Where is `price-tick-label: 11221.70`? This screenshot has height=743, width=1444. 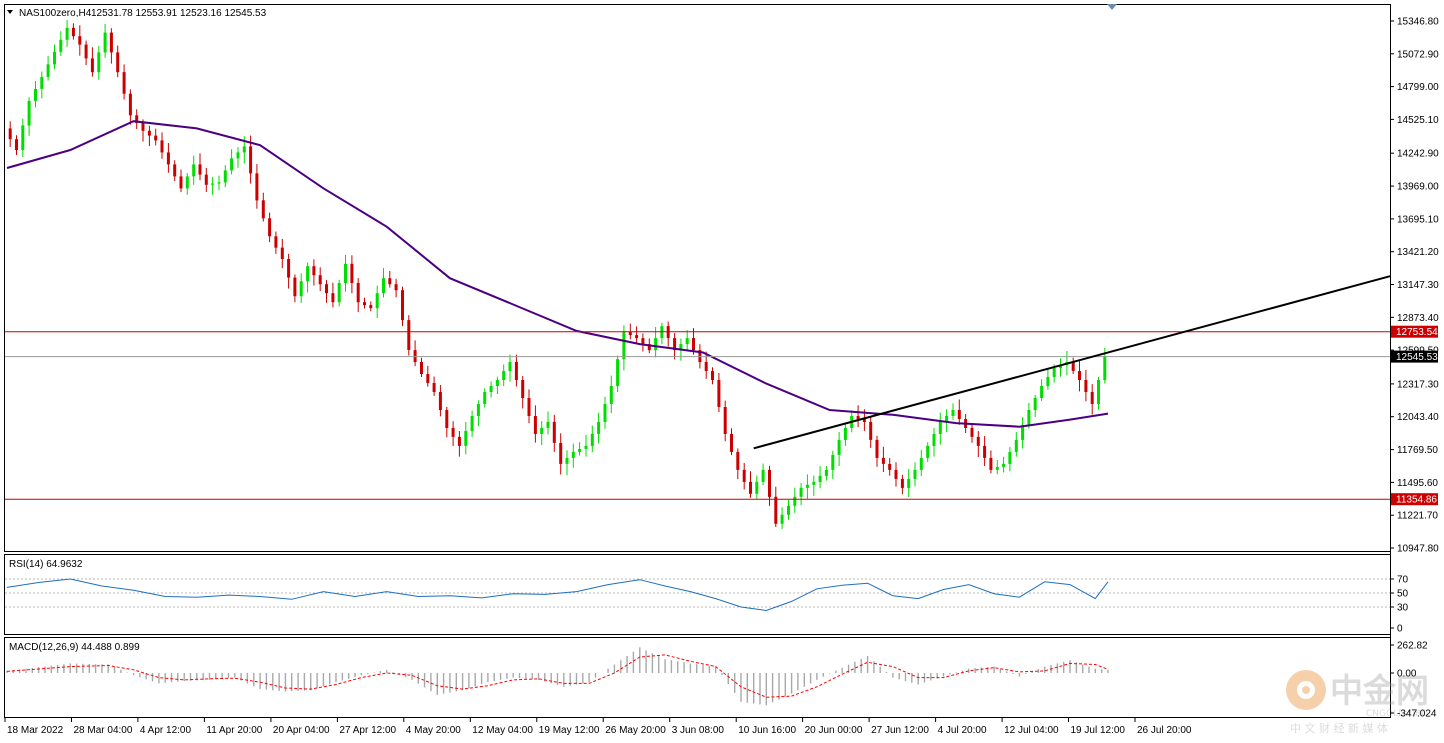
price-tick-label: 11221.70 is located at coordinates (1417, 516).